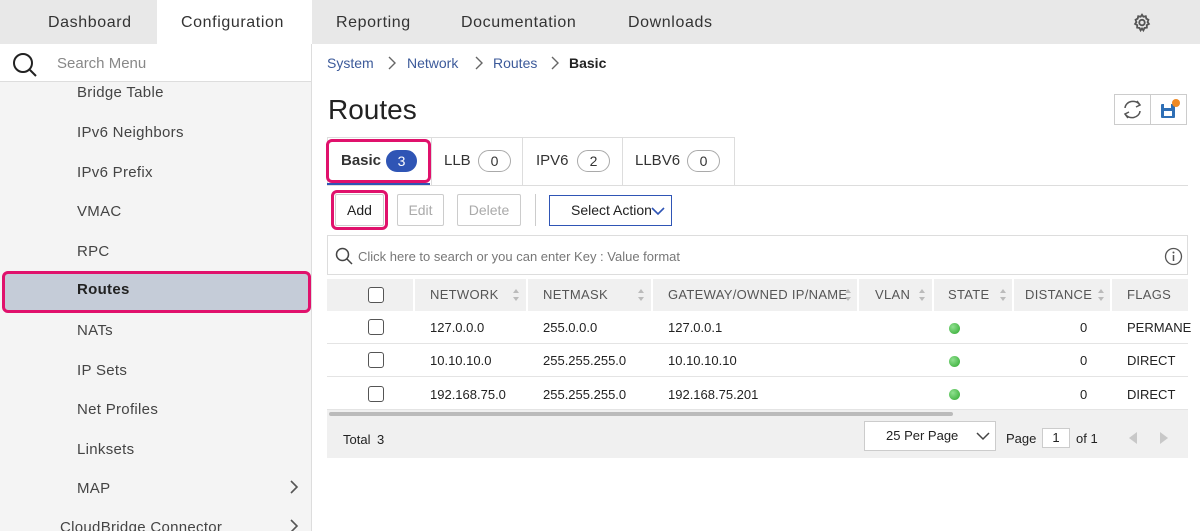 Image resolution: width=1200 pixels, height=531 pixels. What do you see at coordinates (156, 292) in the screenshot?
I see `sidebar-item-routes: Routes` at bounding box center [156, 292].